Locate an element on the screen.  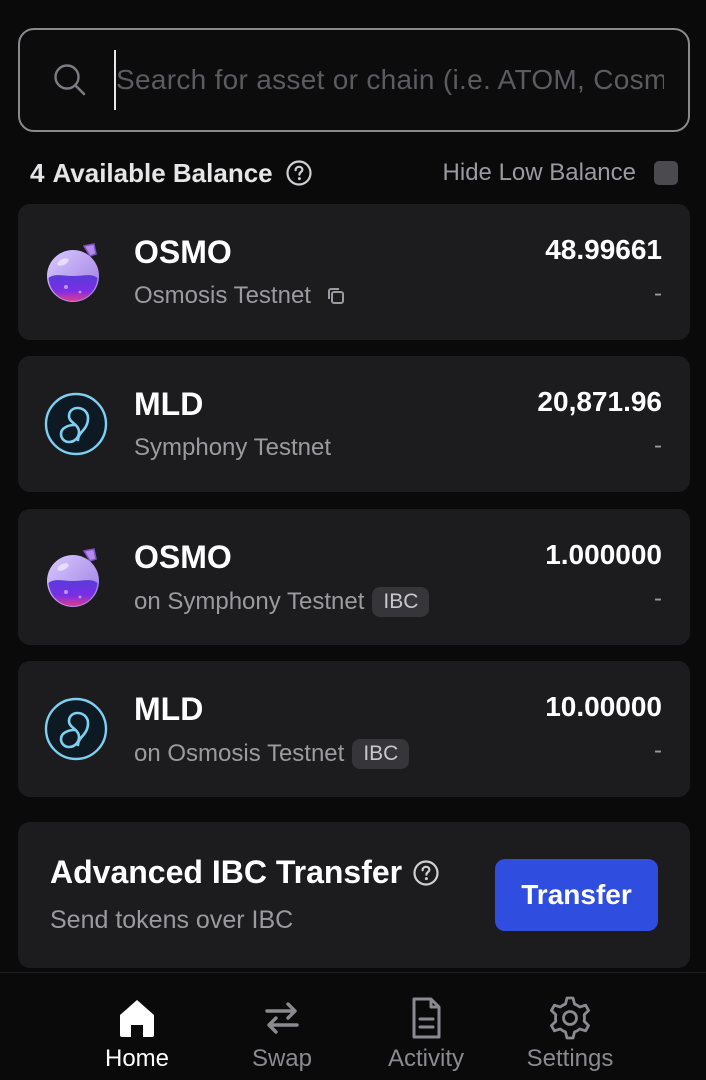
asset-amount: 1.000000 is located at coordinates (603, 554).